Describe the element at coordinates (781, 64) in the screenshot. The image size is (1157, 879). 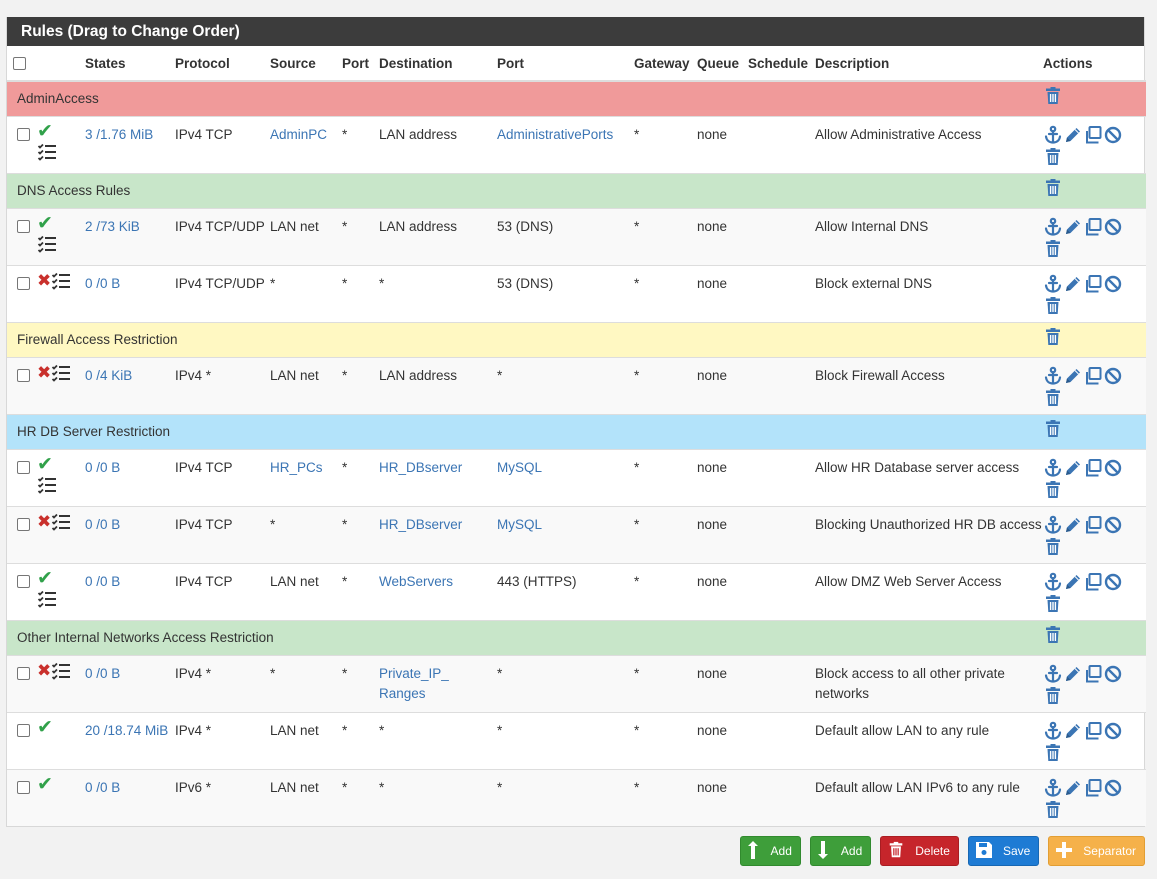
I see `col-schedule: Schedule` at that location.